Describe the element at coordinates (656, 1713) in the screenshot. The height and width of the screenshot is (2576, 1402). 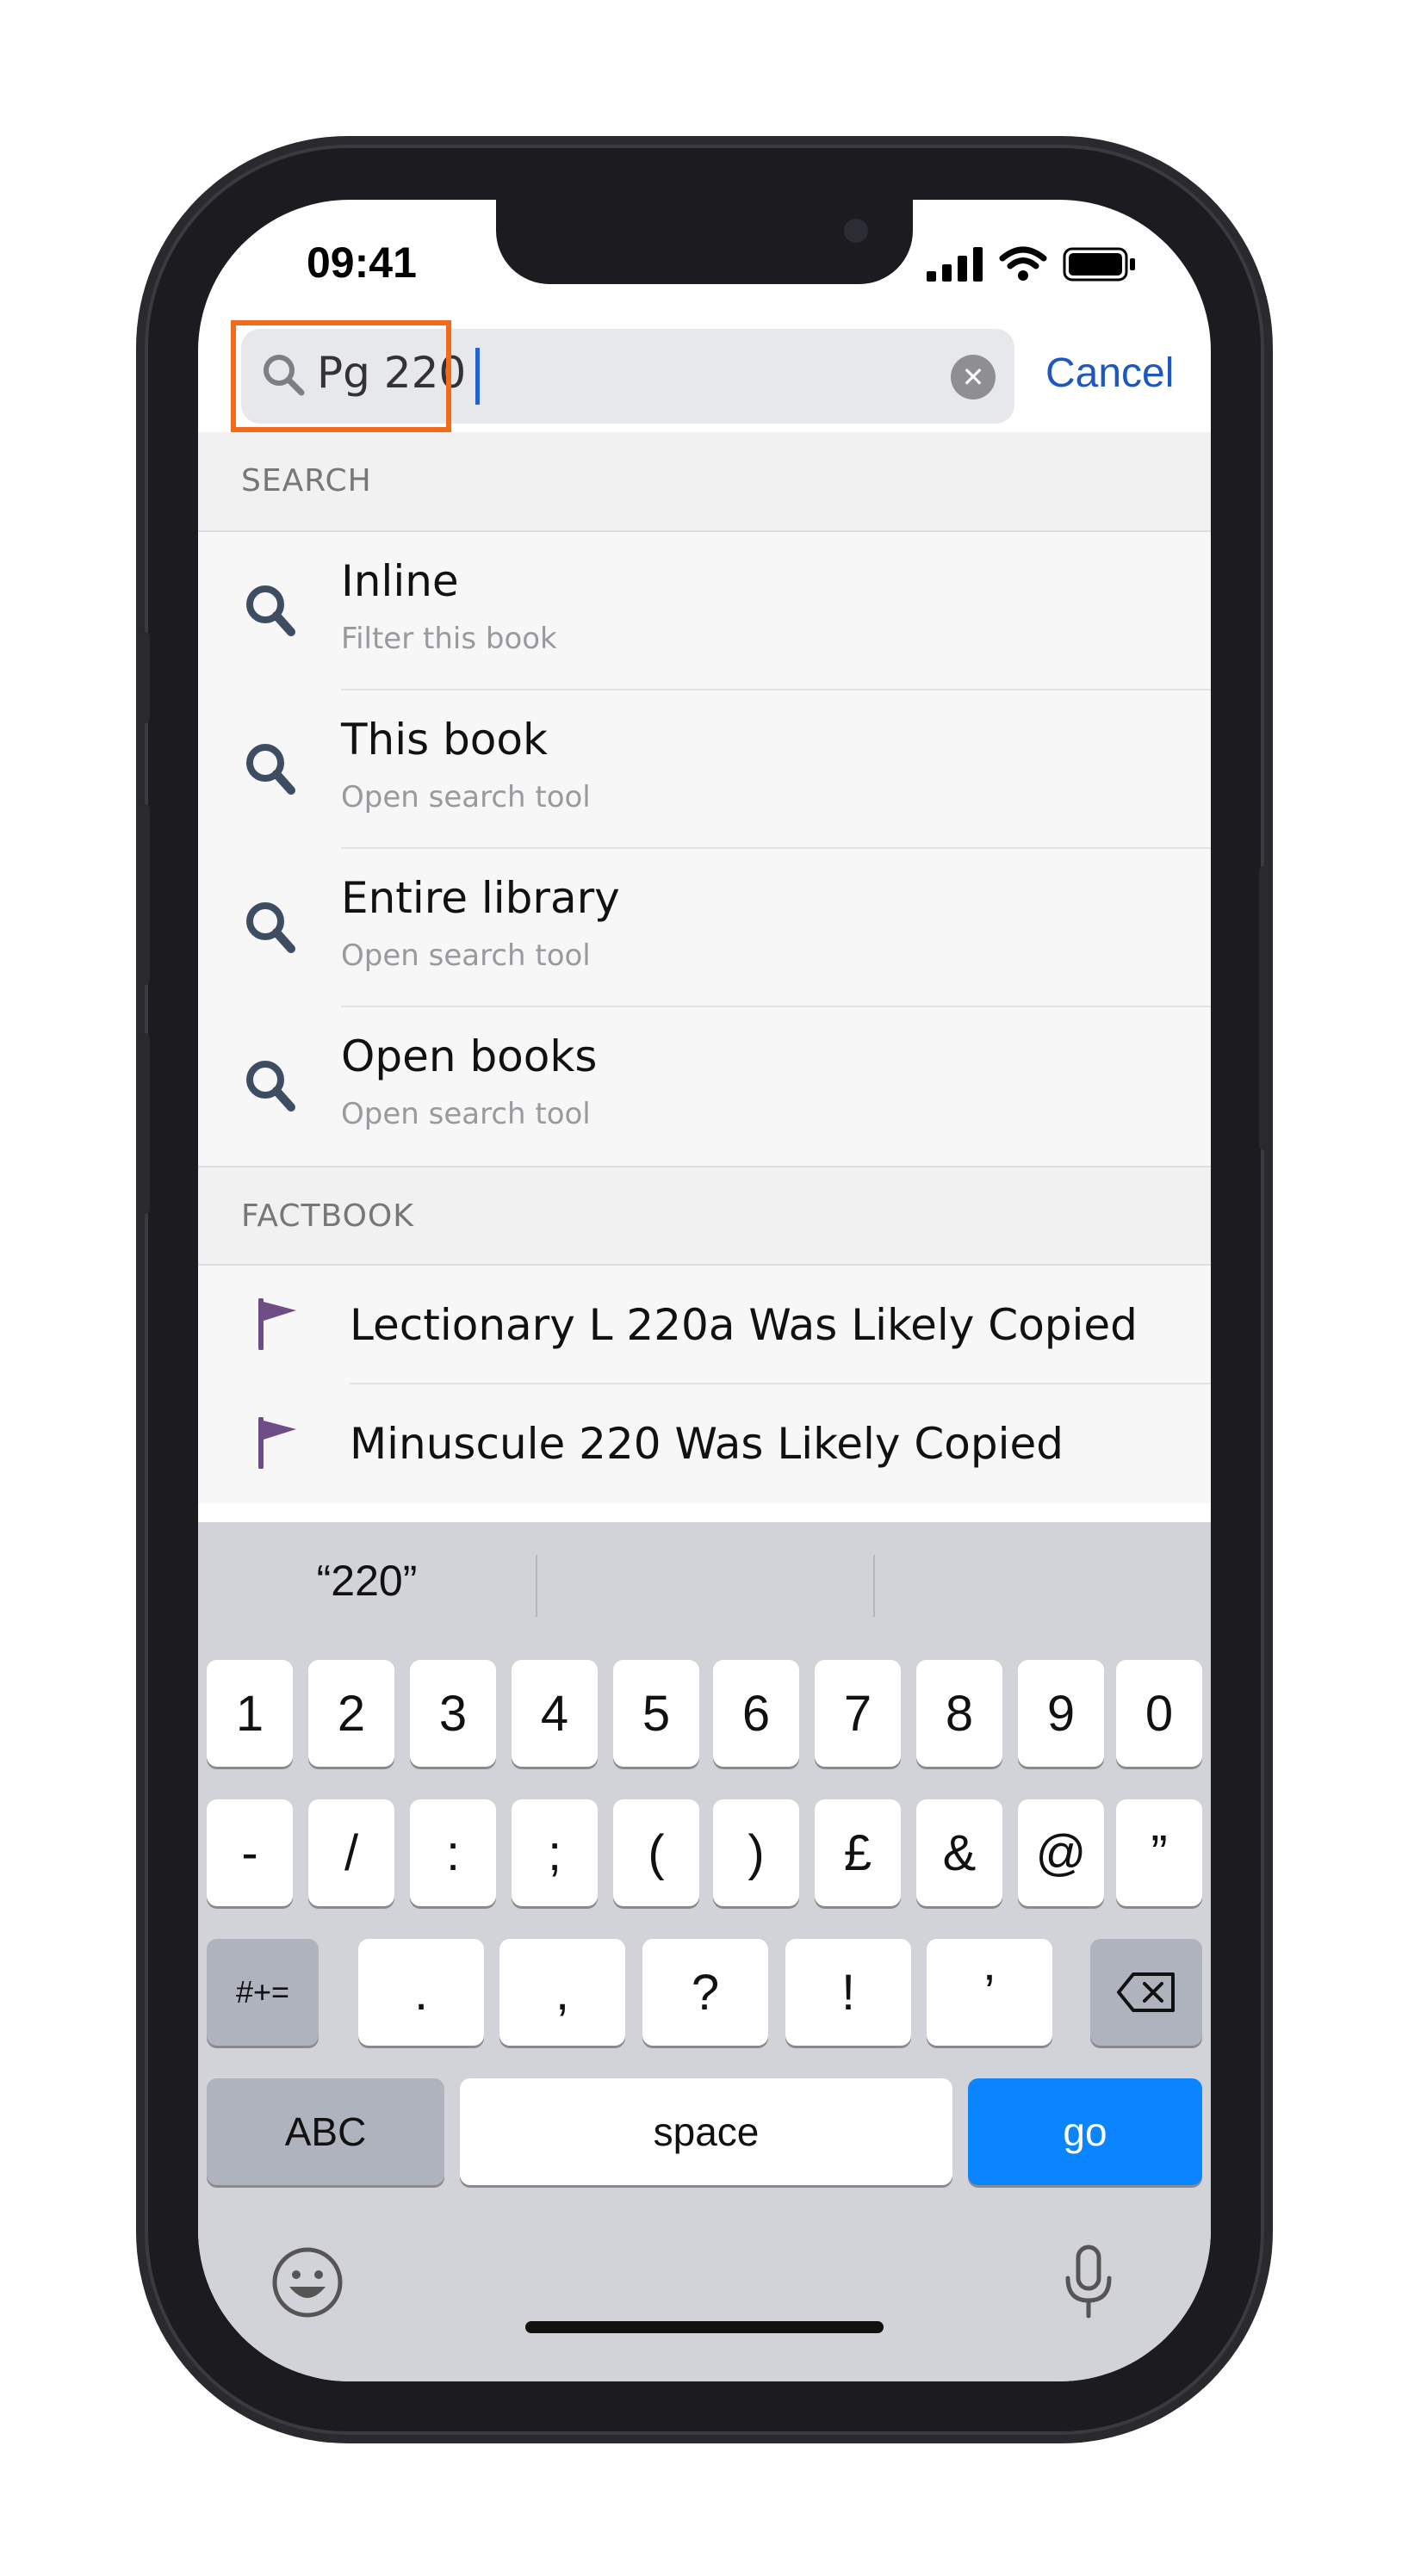
I see `key-5: 5` at that location.